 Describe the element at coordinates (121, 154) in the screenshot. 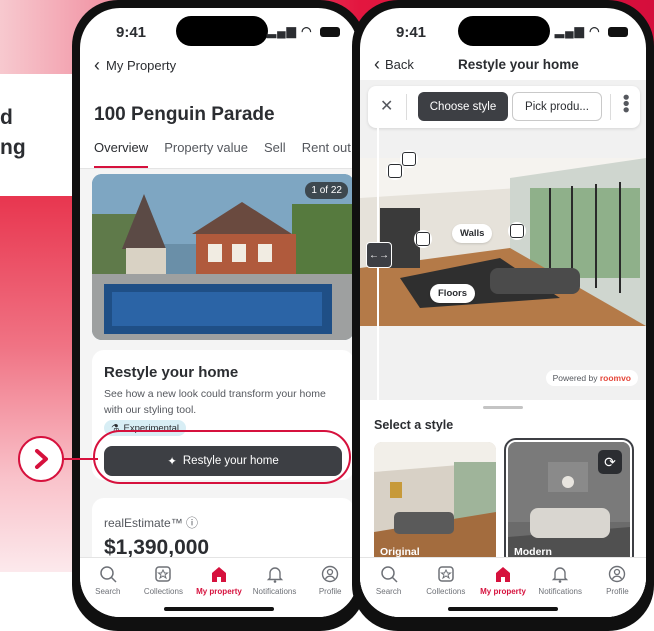

I see `tab-overview: Overview` at that location.